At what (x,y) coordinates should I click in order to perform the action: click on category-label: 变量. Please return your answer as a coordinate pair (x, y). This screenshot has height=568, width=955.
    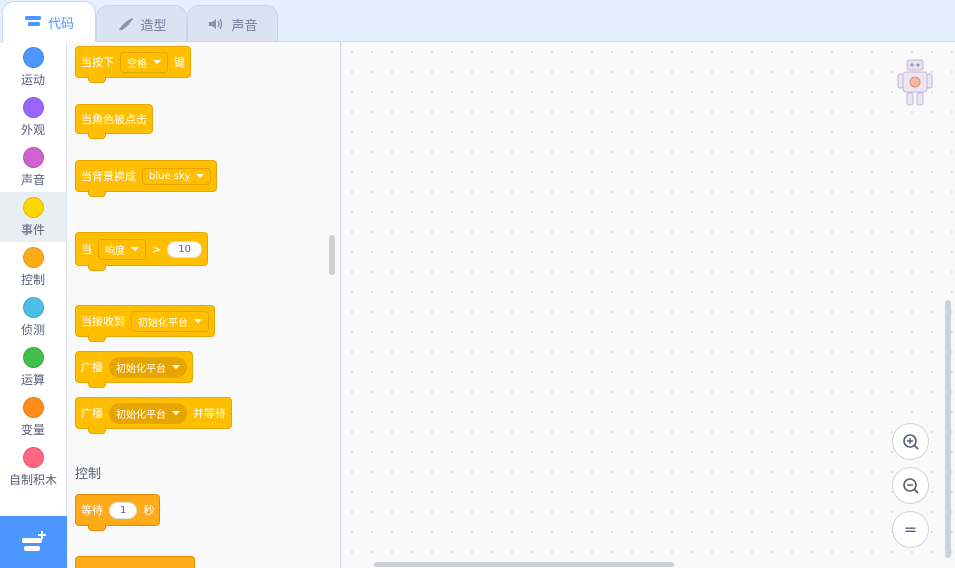
    Looking at the image, I should click on (32, 430).